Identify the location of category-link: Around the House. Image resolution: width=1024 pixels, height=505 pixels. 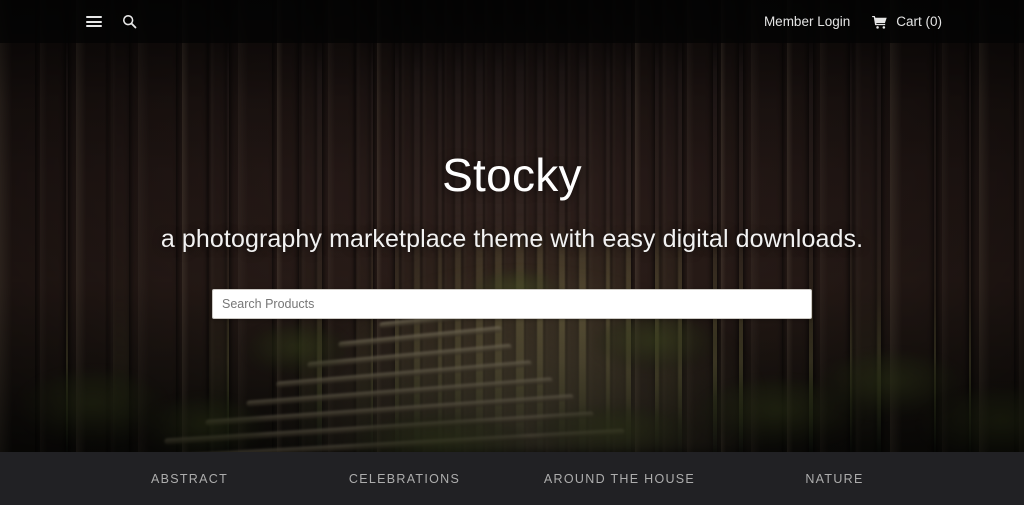
(619, 479).